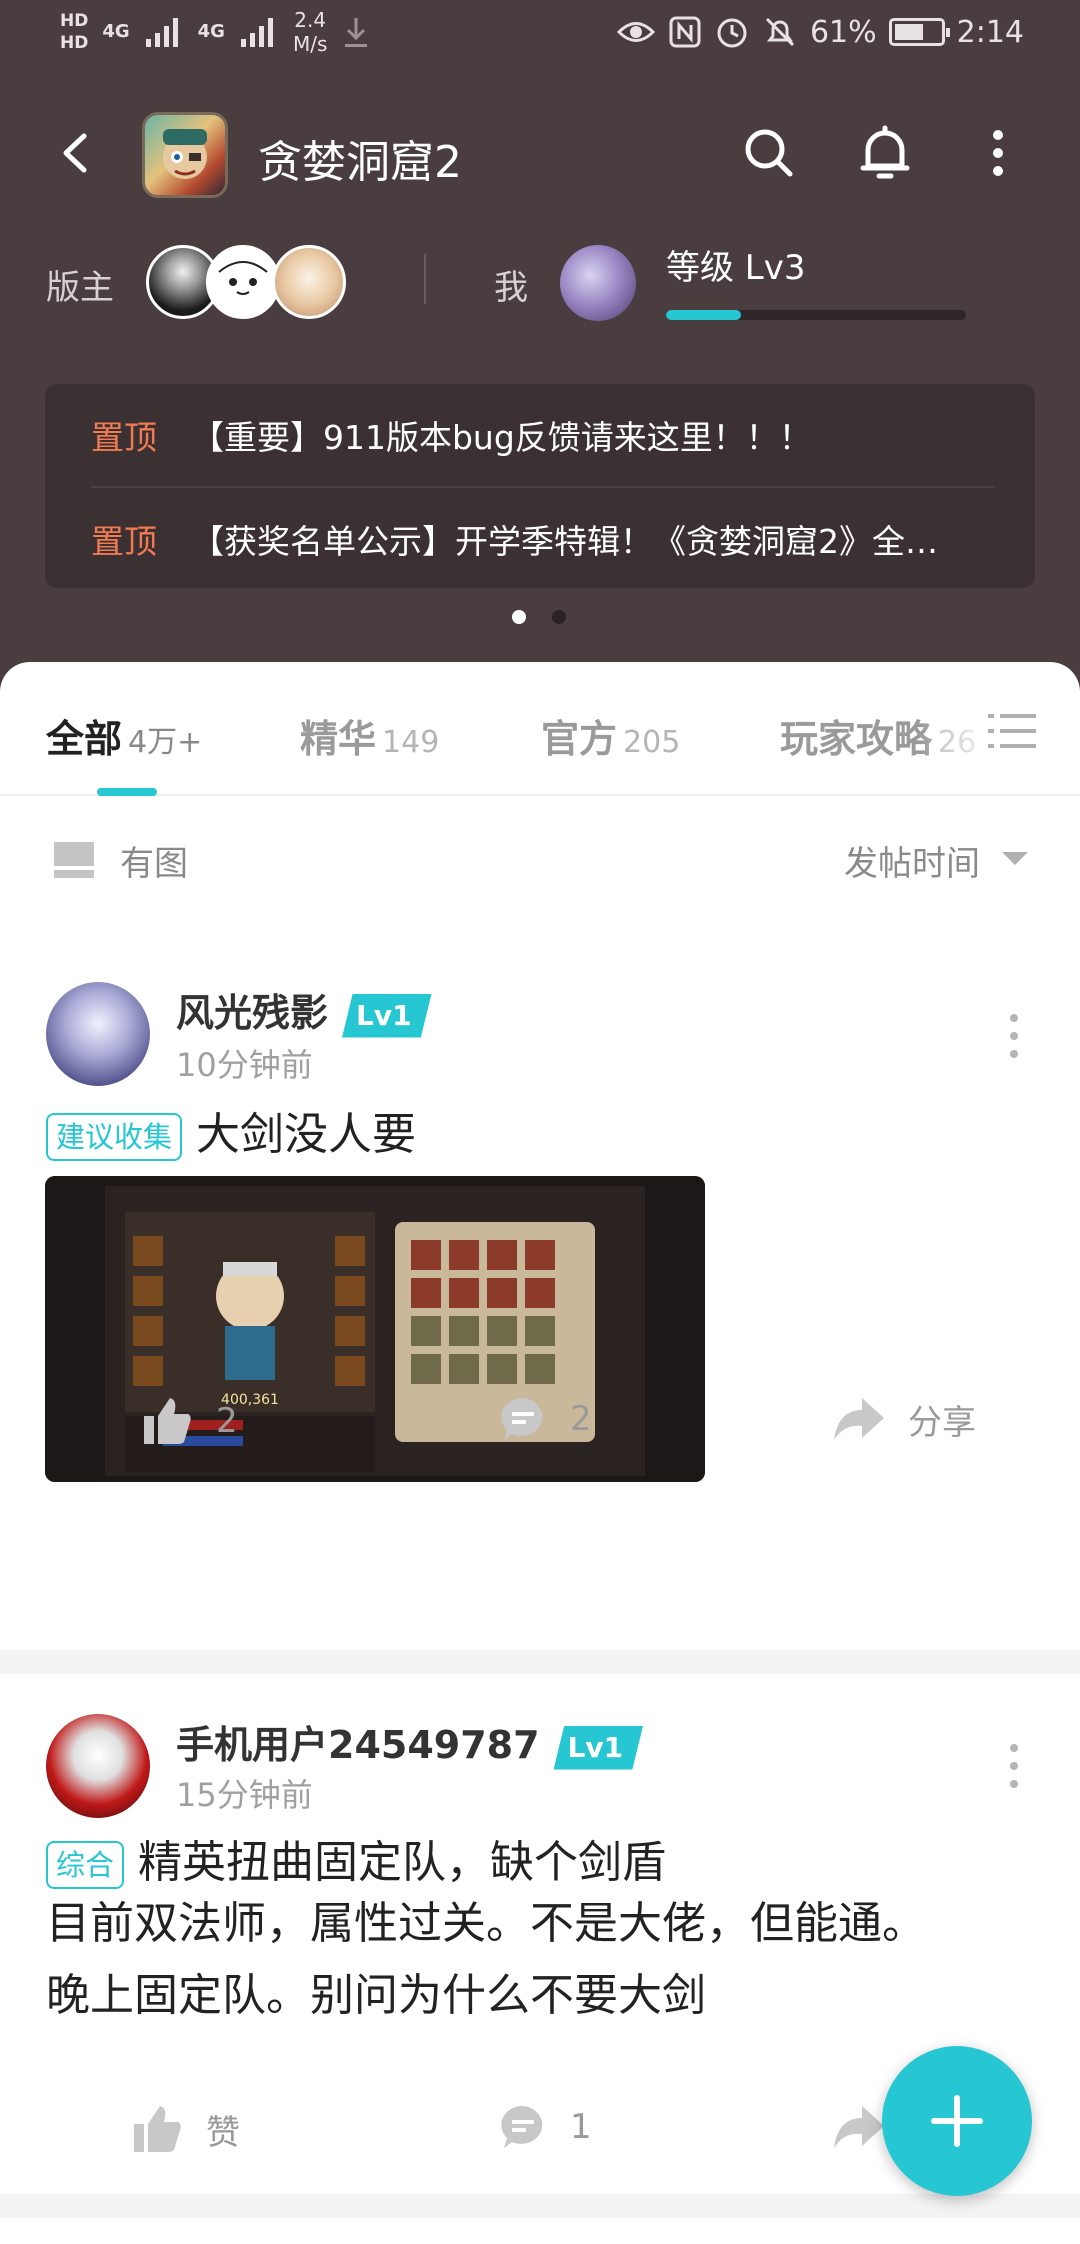 The width and height of the screenshot is (1080, 2244). I want to click on hd-badge-1: HD, so click(74, 21).